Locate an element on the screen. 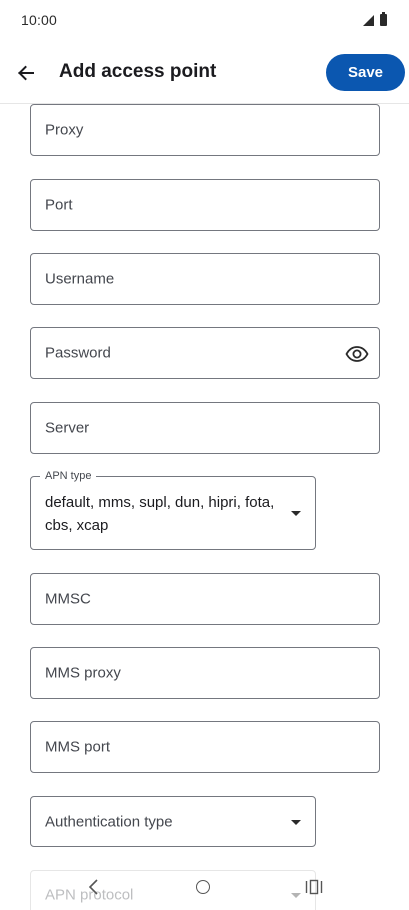 Image resolution: width=409 pixels, height=910 pixels. nav-home-icon is located at coordinates (203, 887).